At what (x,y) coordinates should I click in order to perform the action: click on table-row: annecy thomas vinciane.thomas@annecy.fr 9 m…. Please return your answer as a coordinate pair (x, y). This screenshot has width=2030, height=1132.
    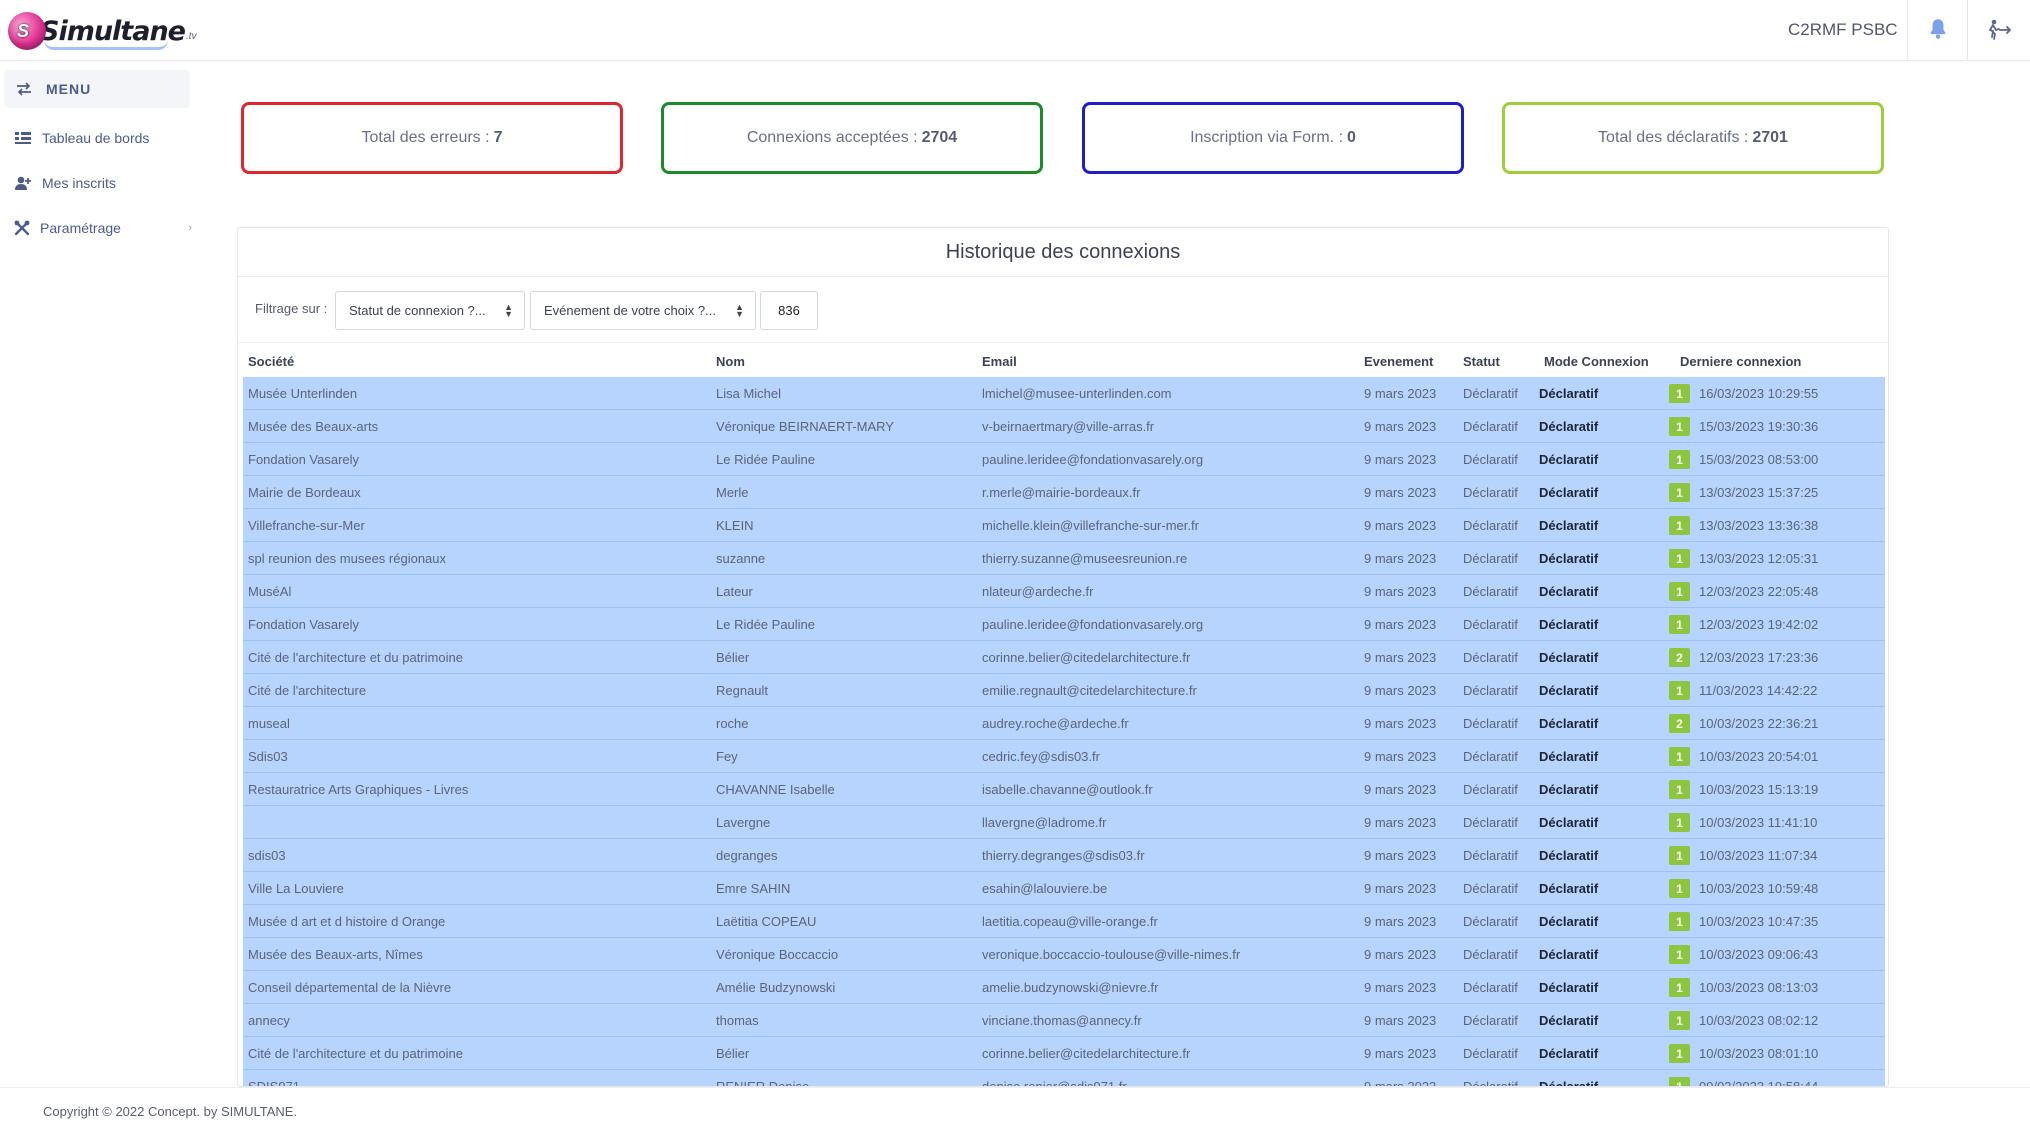
    Looking at the image, I should click on (1064, 1020).